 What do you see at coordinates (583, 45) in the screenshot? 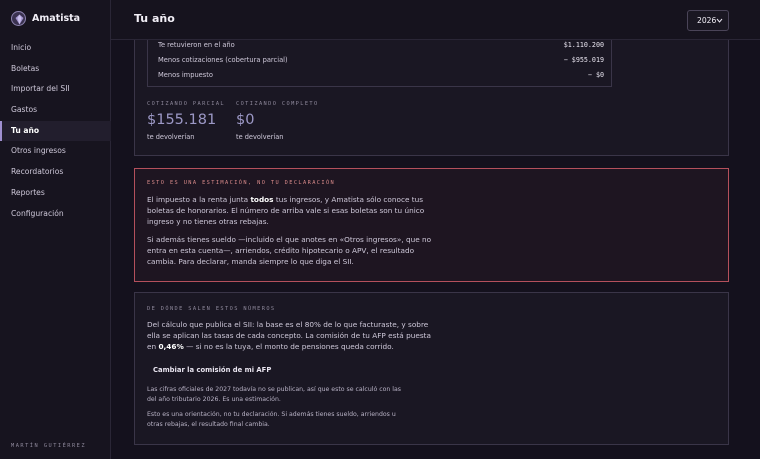
I see `row-value: $1.110.200` at bounding box center [583, 45].